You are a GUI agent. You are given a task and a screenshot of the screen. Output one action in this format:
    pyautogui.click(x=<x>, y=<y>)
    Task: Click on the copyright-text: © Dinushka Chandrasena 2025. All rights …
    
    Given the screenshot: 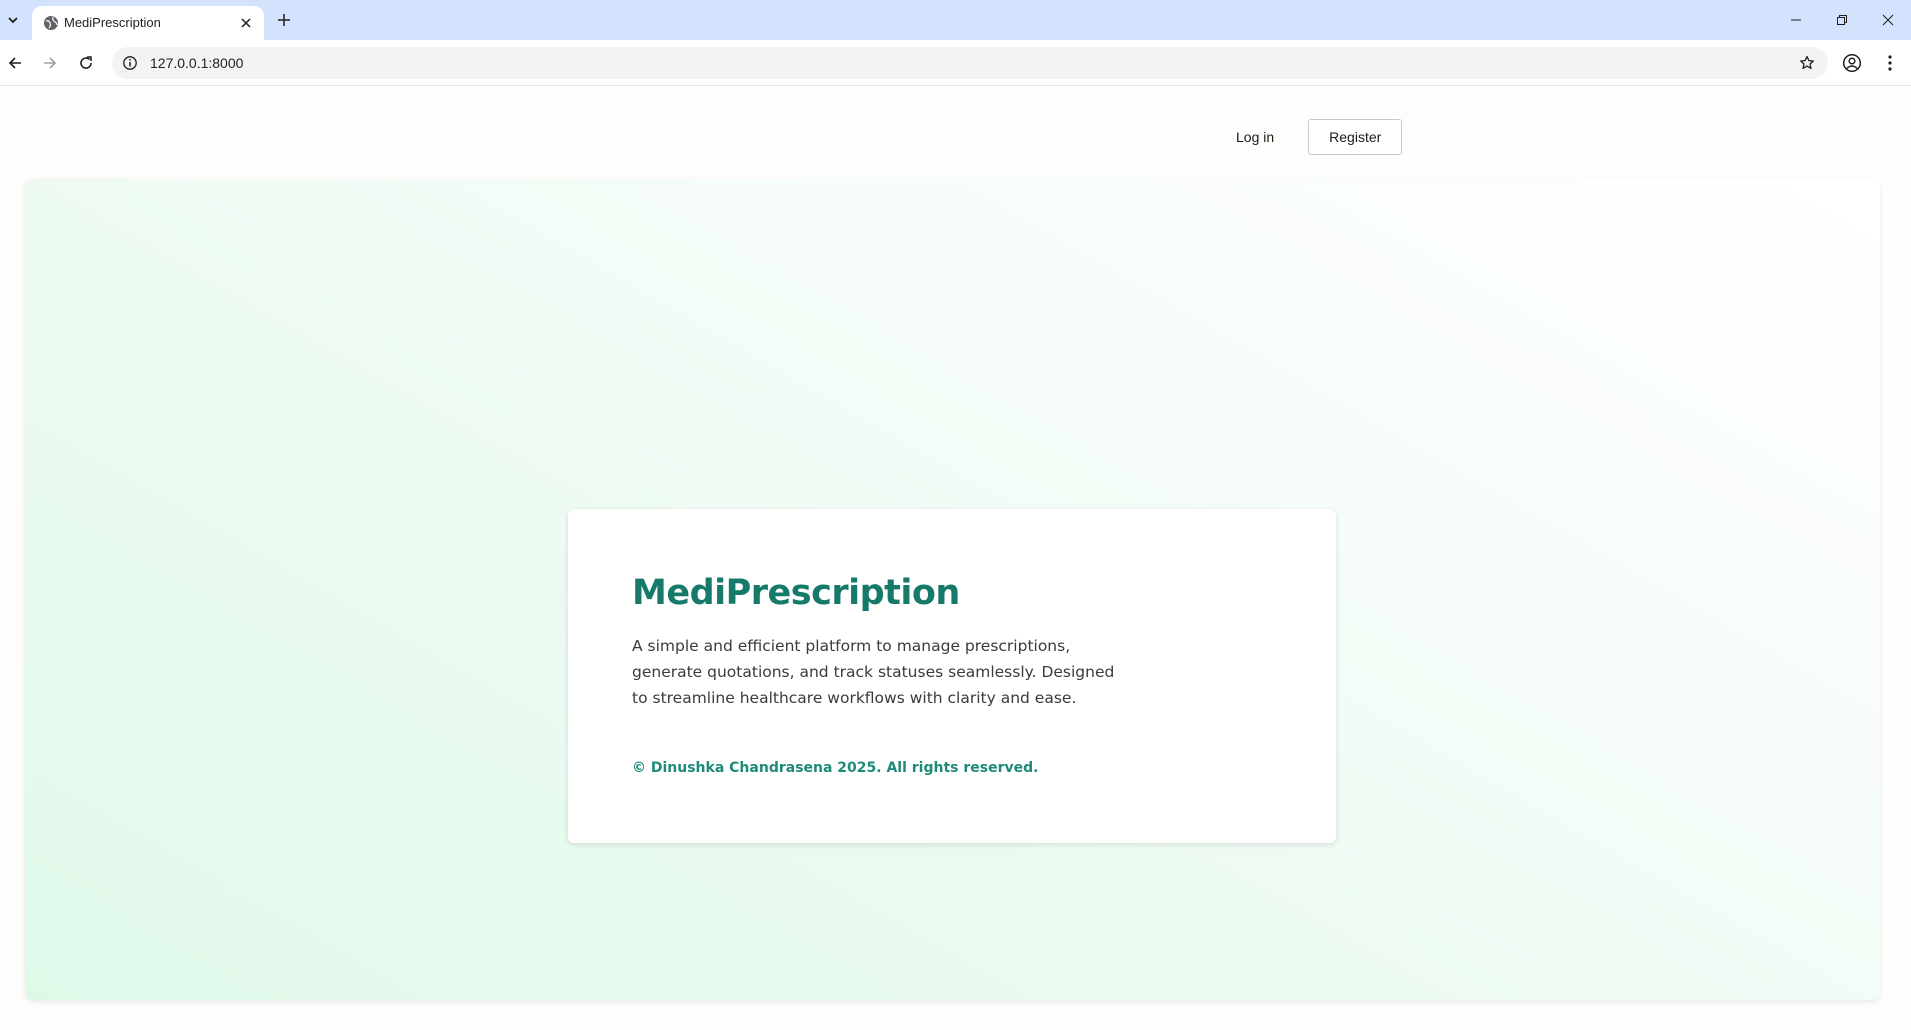 What is the action you would take?
    pyautogui.click(x=835, y=768)
    